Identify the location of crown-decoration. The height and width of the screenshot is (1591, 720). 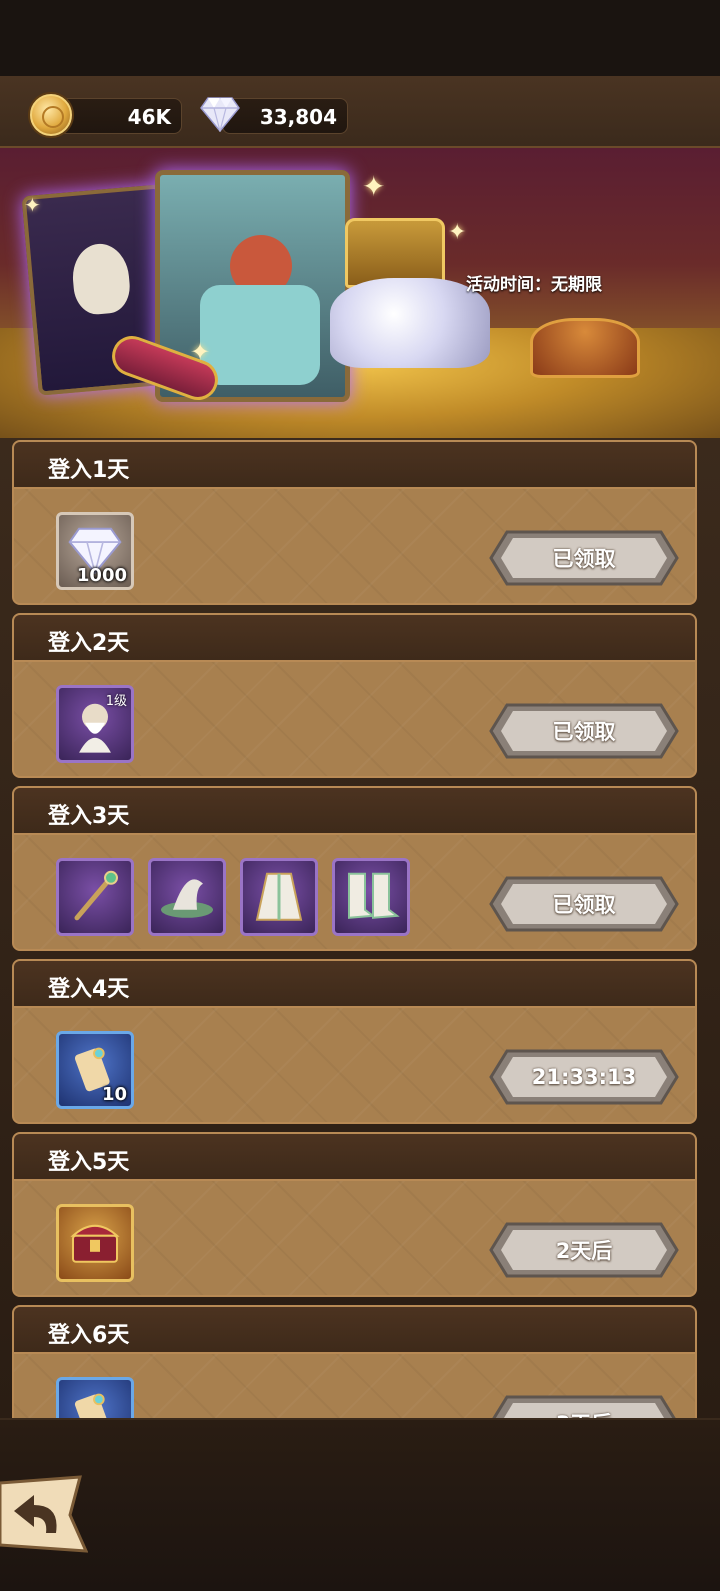
(585, 348).